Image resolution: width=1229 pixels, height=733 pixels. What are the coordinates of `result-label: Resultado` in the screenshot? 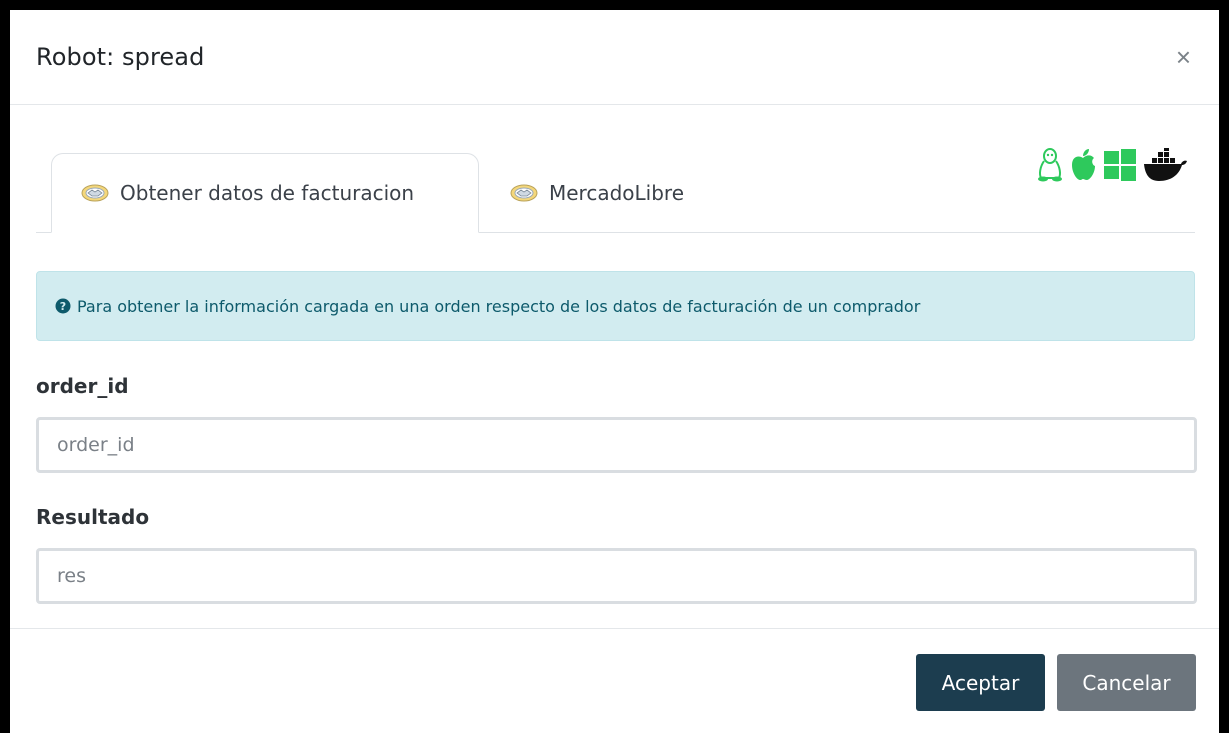 It's located at (93, 517).